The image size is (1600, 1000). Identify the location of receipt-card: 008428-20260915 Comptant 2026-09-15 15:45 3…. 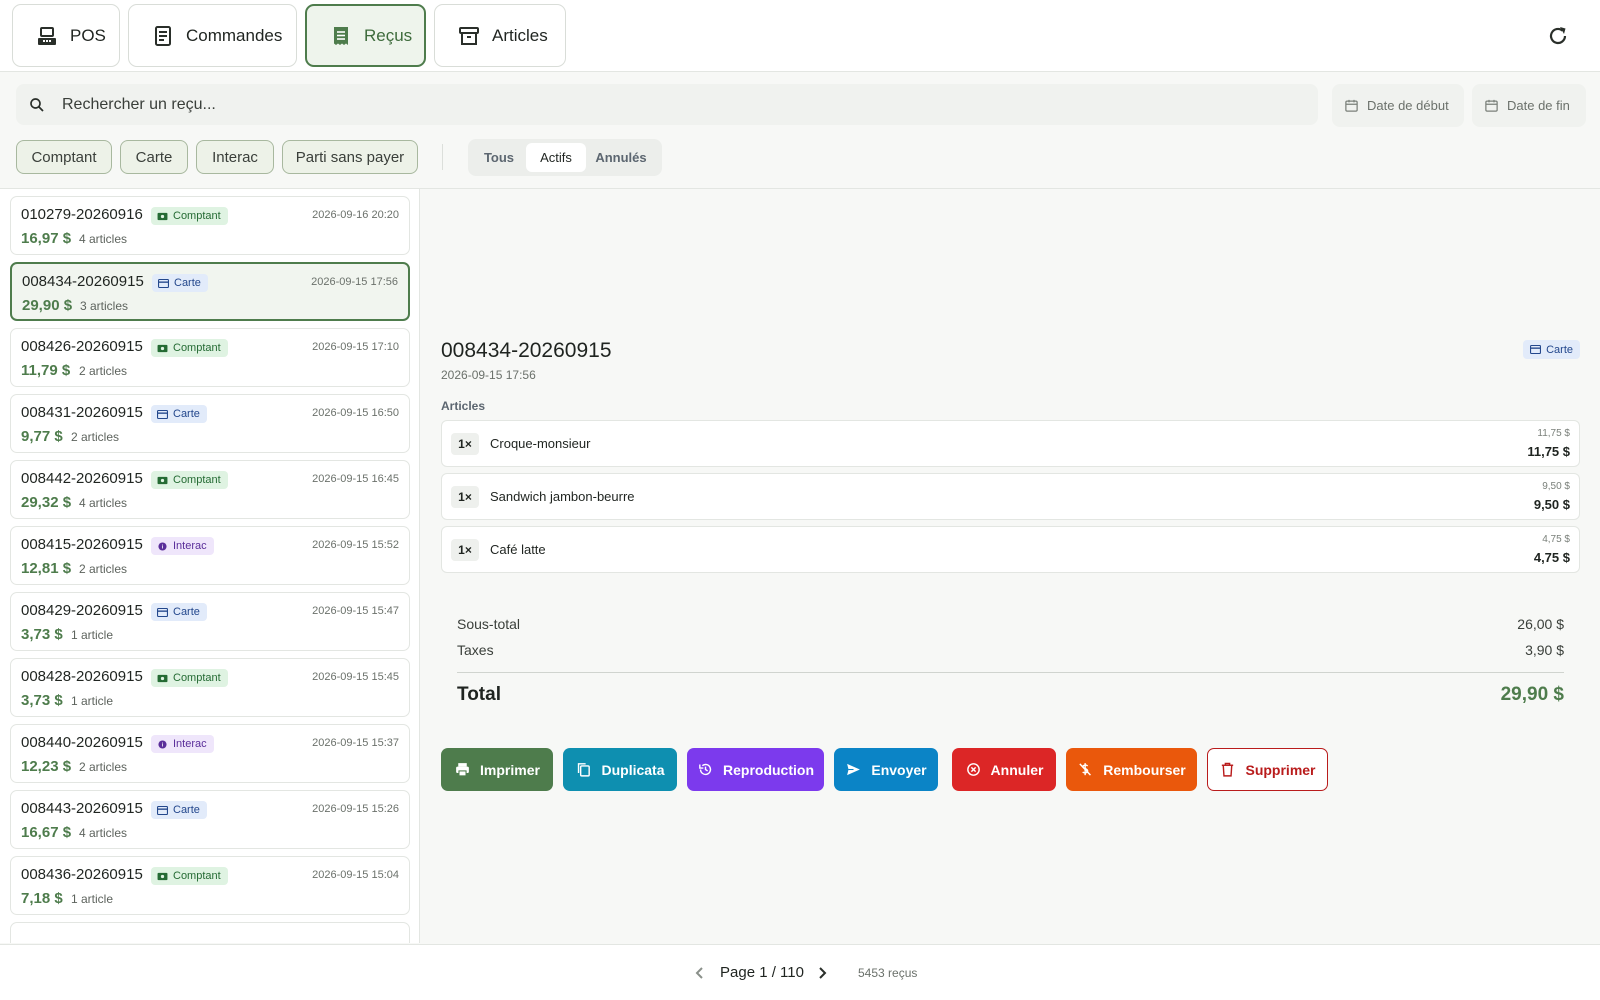
(210, 687).